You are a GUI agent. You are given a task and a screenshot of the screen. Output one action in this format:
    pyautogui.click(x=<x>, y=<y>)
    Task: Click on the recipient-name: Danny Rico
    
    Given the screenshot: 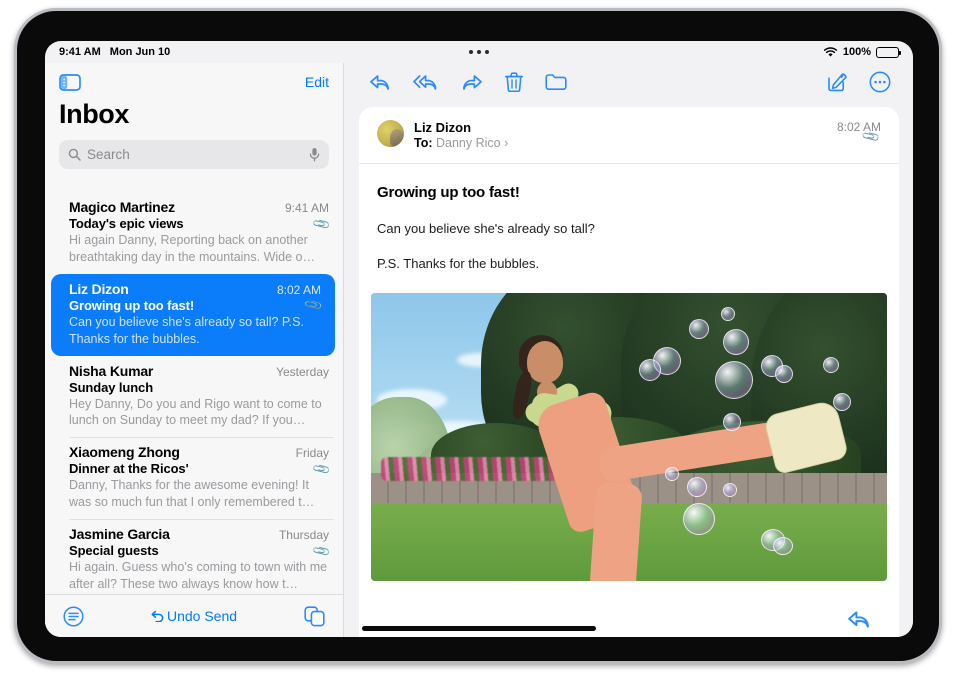 What is the action you would take?
    pyautogui.click(x=468, y=143)
    